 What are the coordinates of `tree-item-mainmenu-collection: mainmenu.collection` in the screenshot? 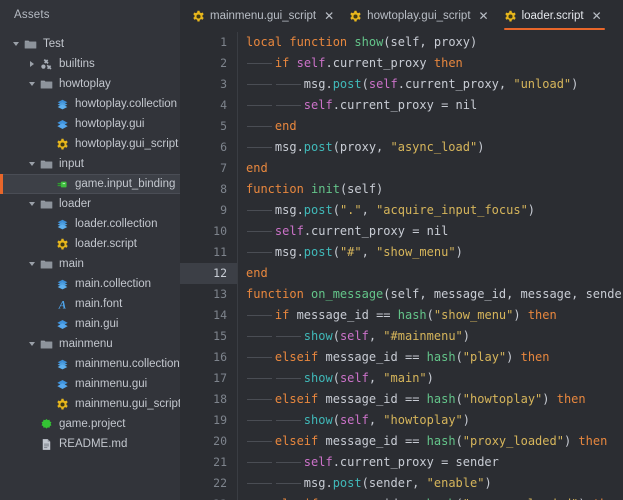 It's located at (90, 364).